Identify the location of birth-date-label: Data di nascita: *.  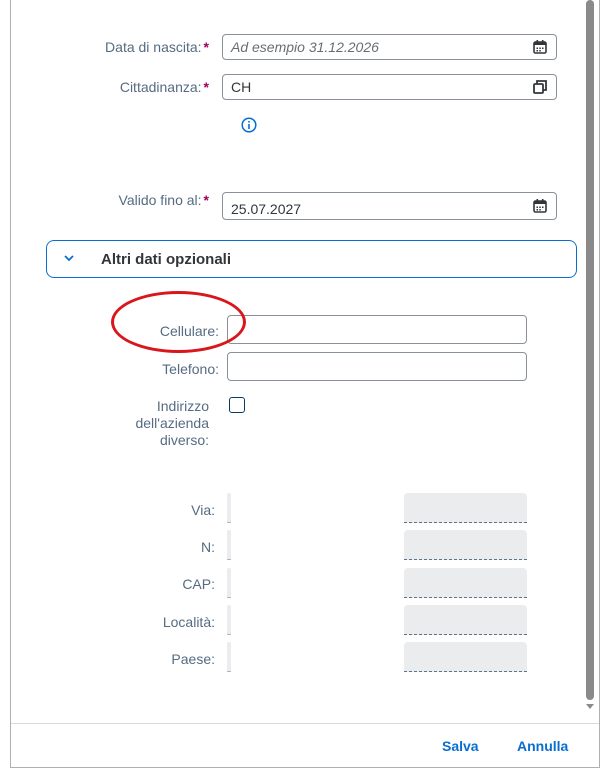
(157, 47).